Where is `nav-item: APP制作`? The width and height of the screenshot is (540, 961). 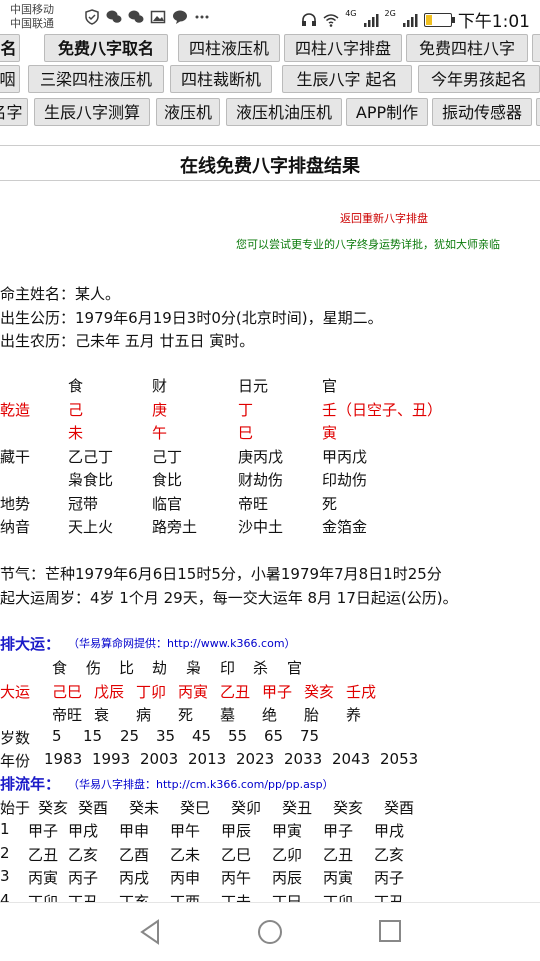 nav-item: APP制作 is located at coordinates (387, 112).